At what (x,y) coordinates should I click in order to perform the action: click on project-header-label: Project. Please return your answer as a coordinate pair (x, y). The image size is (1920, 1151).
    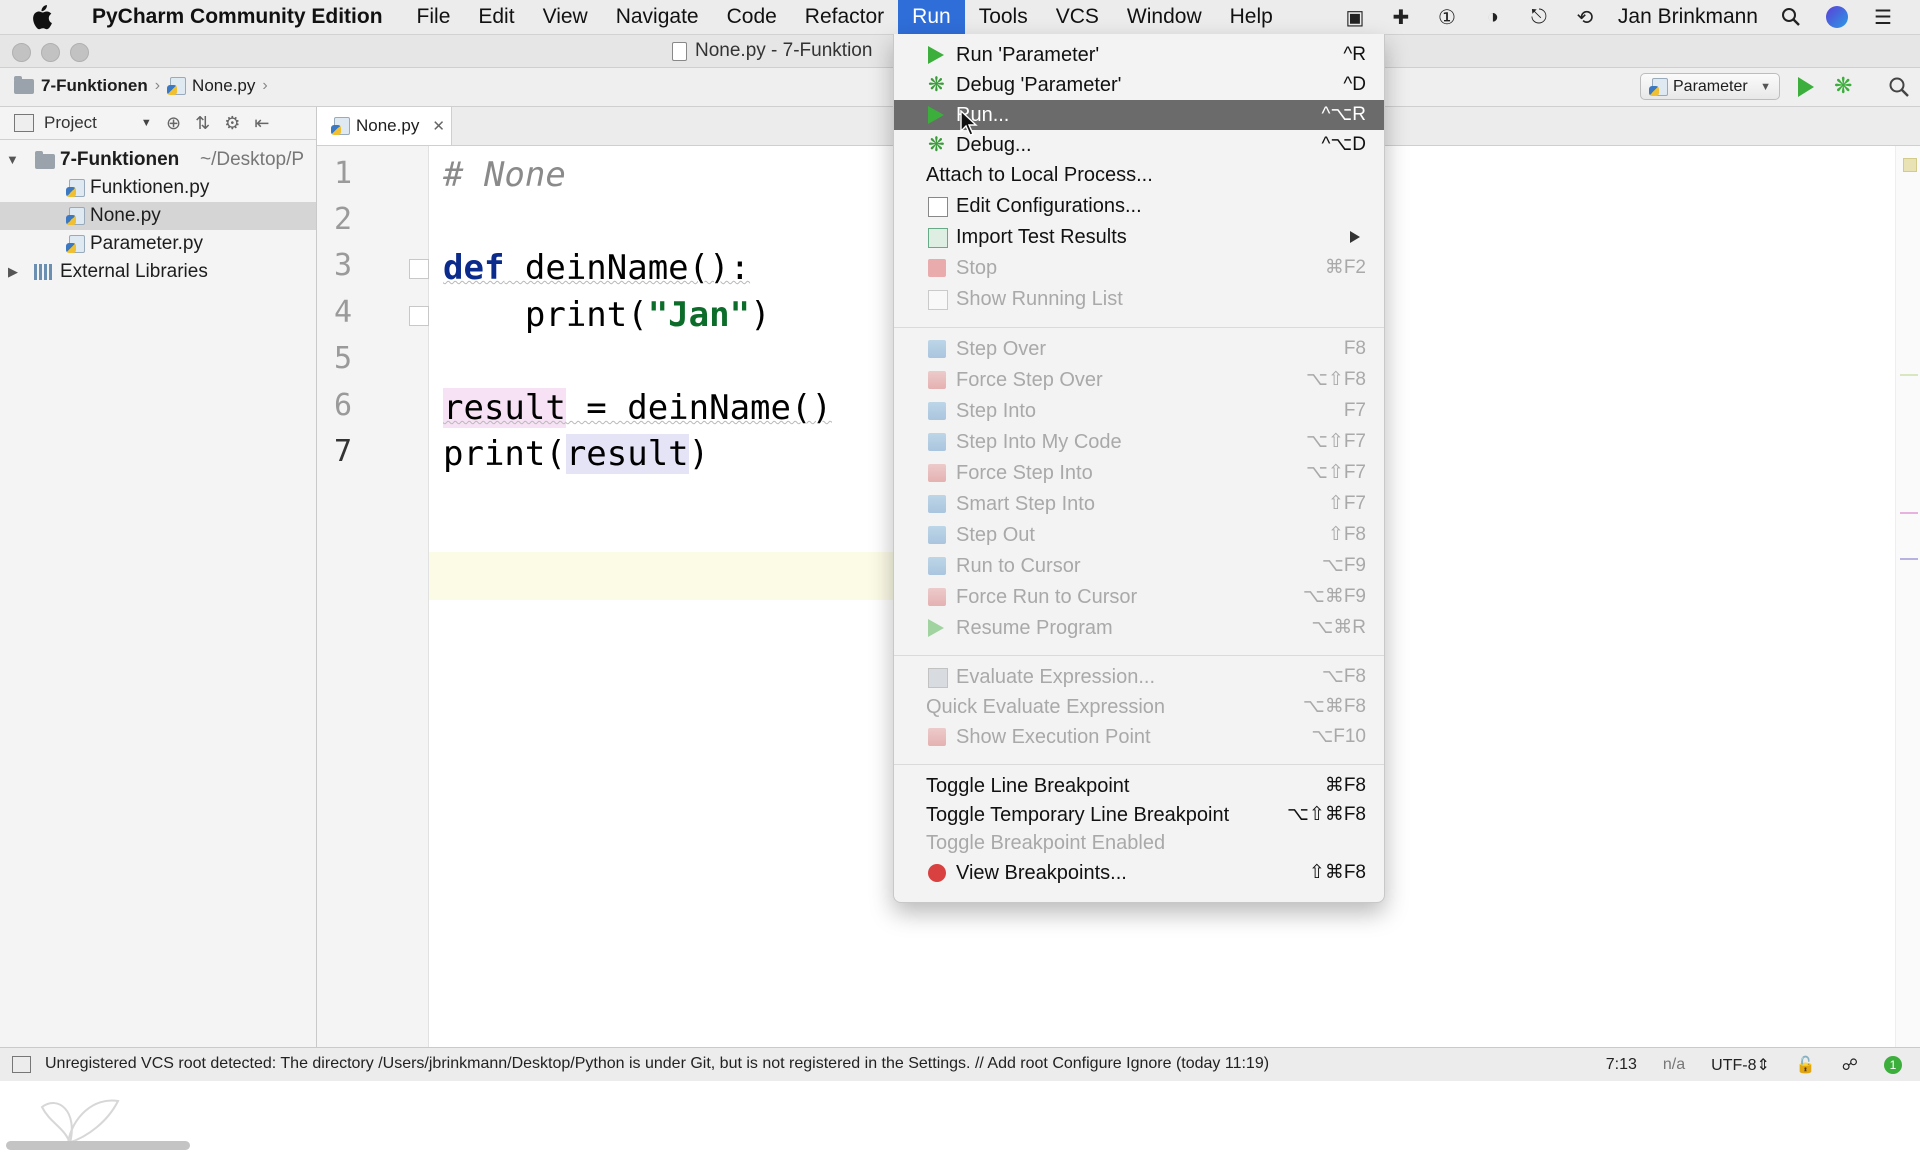
    Looking at the image, I should click on (70, 123).